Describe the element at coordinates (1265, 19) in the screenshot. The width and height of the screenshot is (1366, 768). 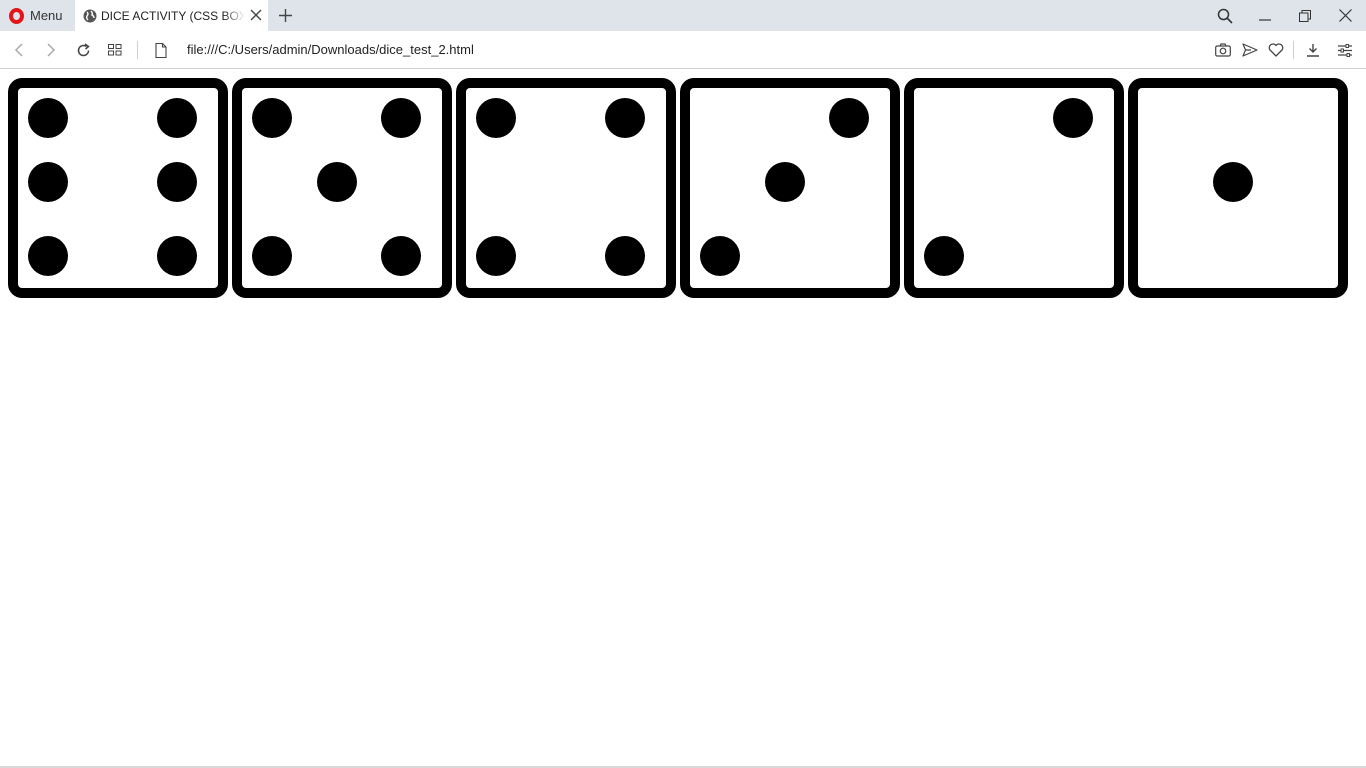
I see `minimize-icon` at that location.